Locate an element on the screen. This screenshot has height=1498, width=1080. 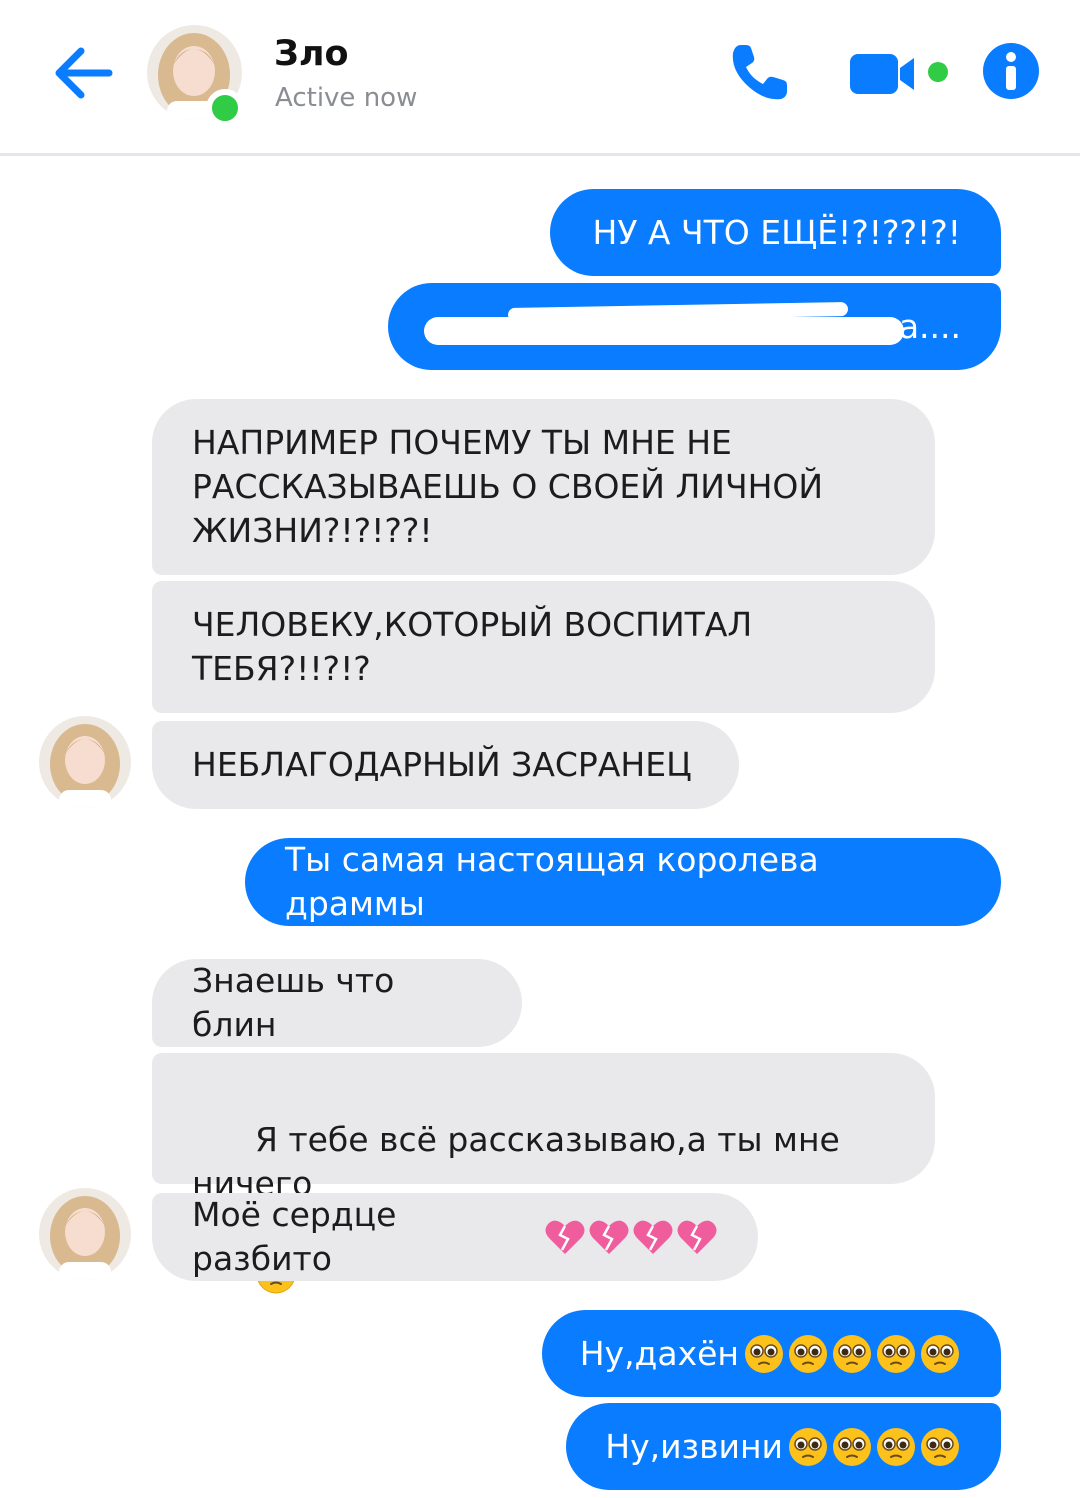
online-status-dot is located at coordinates (225, 108).